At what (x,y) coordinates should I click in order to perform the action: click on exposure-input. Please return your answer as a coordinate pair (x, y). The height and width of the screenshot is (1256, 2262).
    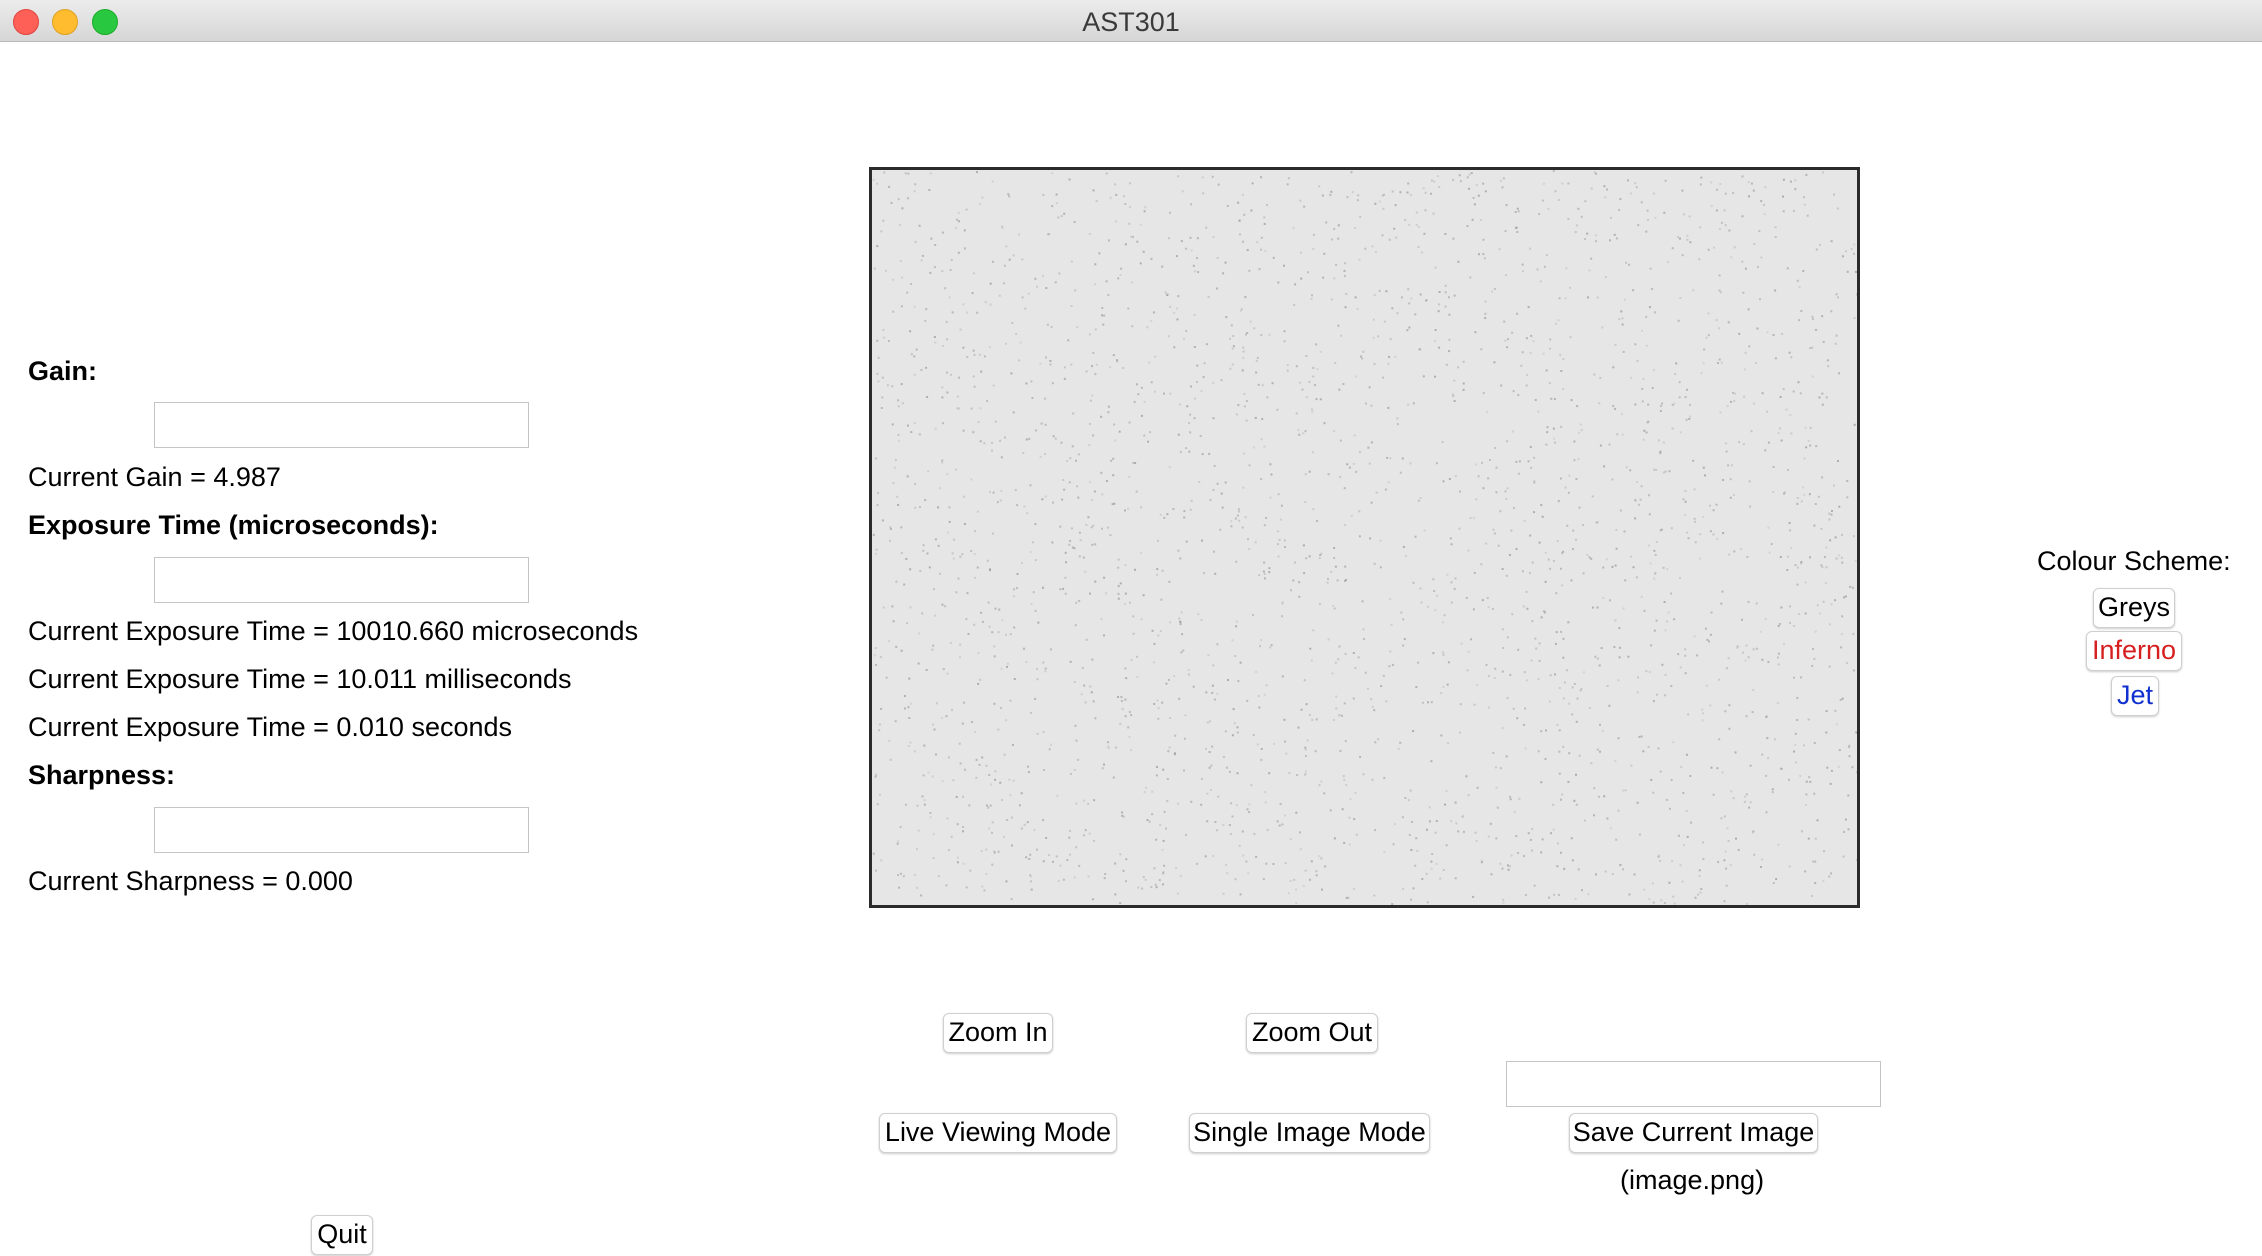
    Looking at the image, I should click on (341, 580).